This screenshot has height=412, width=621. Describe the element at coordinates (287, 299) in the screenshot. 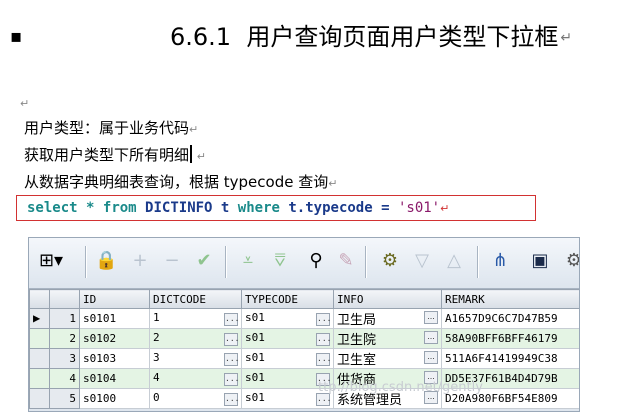

I see `column-header-typecode: TYPECODE` at that location.